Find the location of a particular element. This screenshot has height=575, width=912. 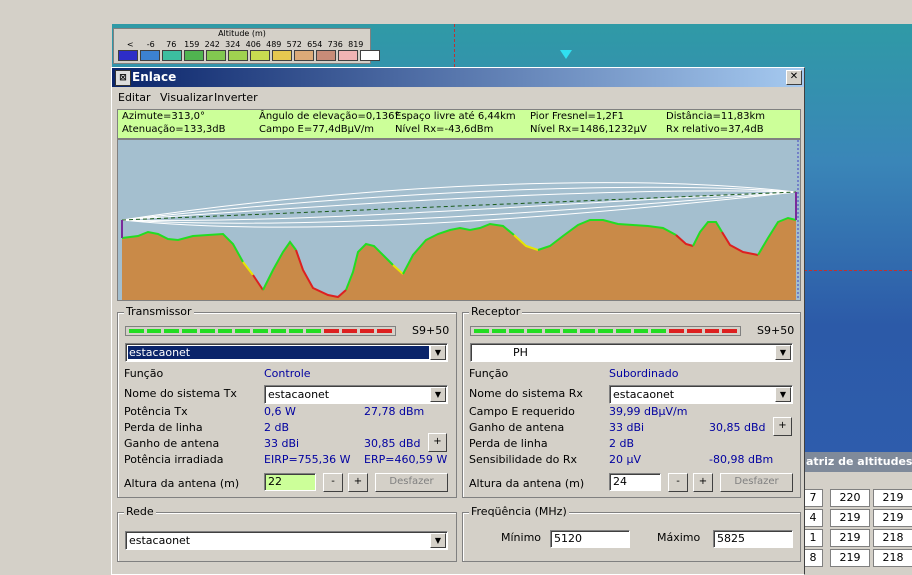

tx-system-value: estacaonet is located at coordinates (299, 394).